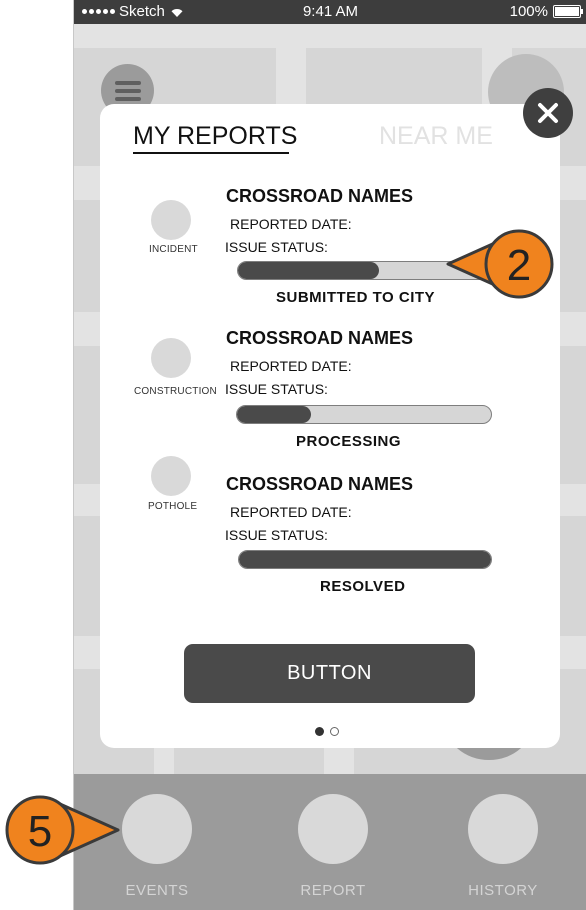  Describe the element at coordinates (319, 731) in the screenshot. I see `page-dot-active` at that location.